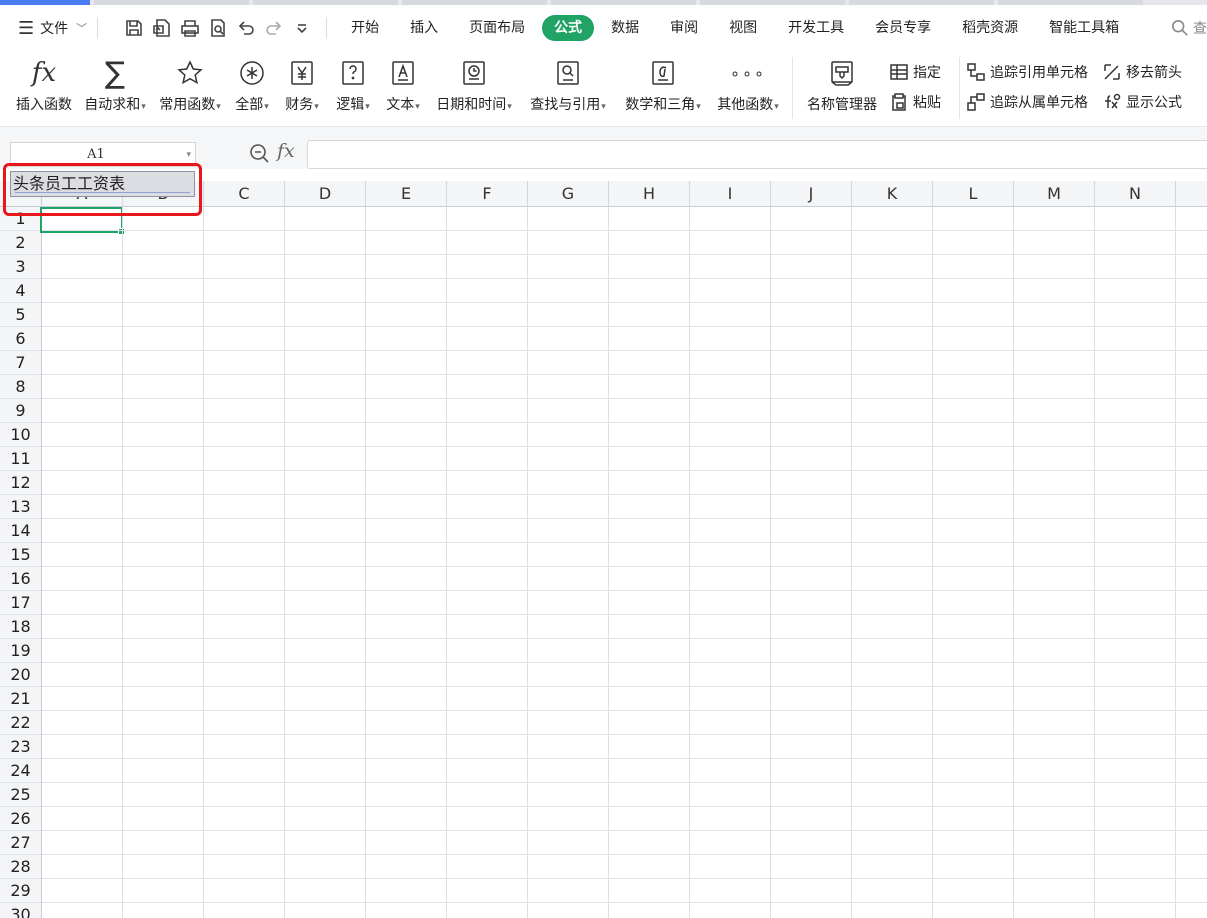  Describe the element at coordinates (20, 771) in the screenshot. I see `row-header-24: 24` at that location.